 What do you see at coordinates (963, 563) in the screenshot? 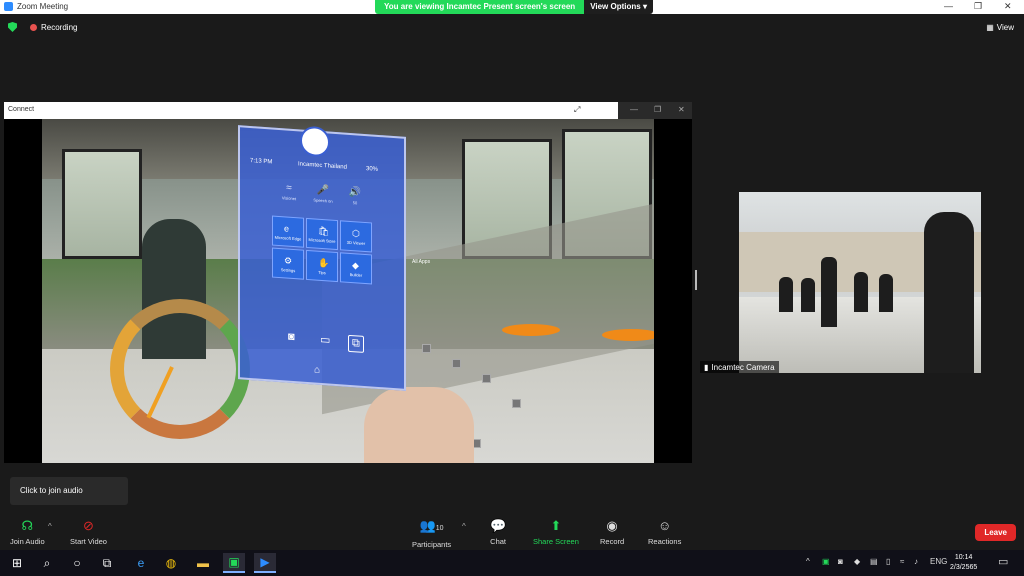
I see `taskbar-clock: 10:14 2/3/2565` at bounding box center [963, 563].